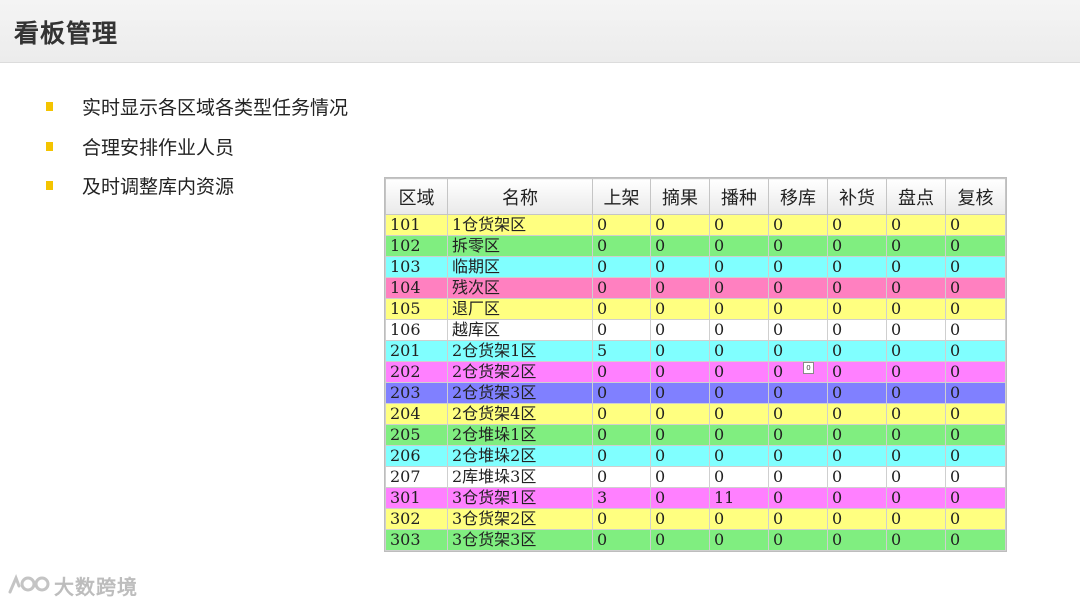 Image resolution: width=1080 pixels, height=608 pixels. What do you see at coordinates (520, 372) in the screenshot?
I see `cell-area-name: 2仓货架2区` at bounding box center [520, 372].